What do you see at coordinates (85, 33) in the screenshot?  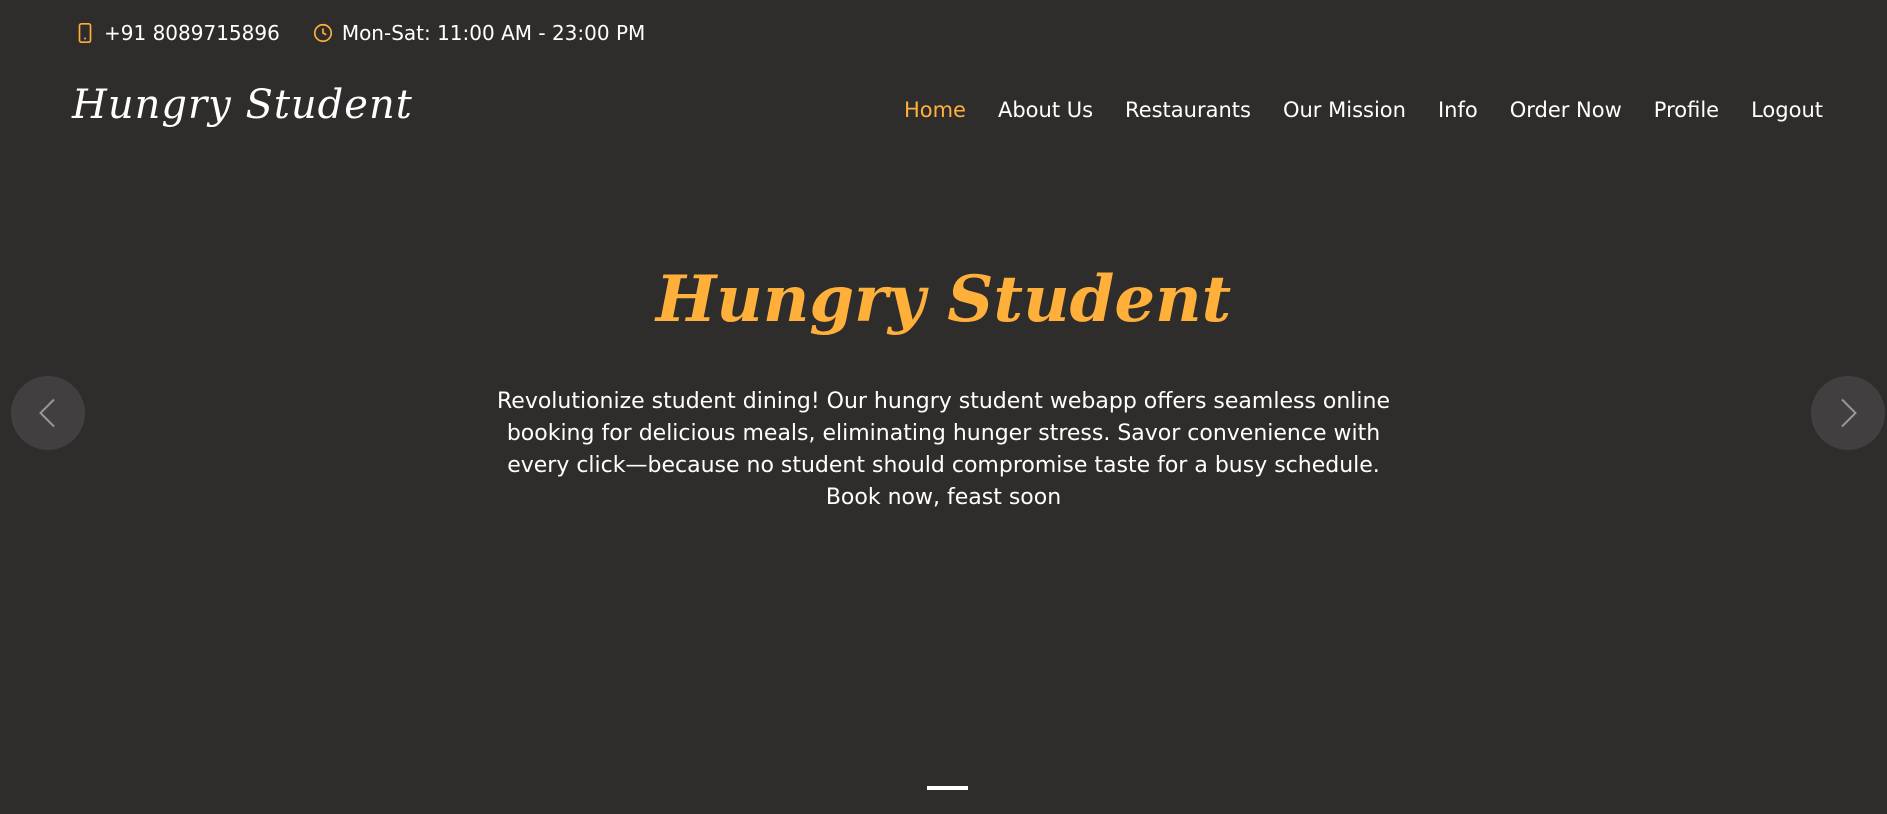 I see `phone-icon` at bounding box center [85, 33].